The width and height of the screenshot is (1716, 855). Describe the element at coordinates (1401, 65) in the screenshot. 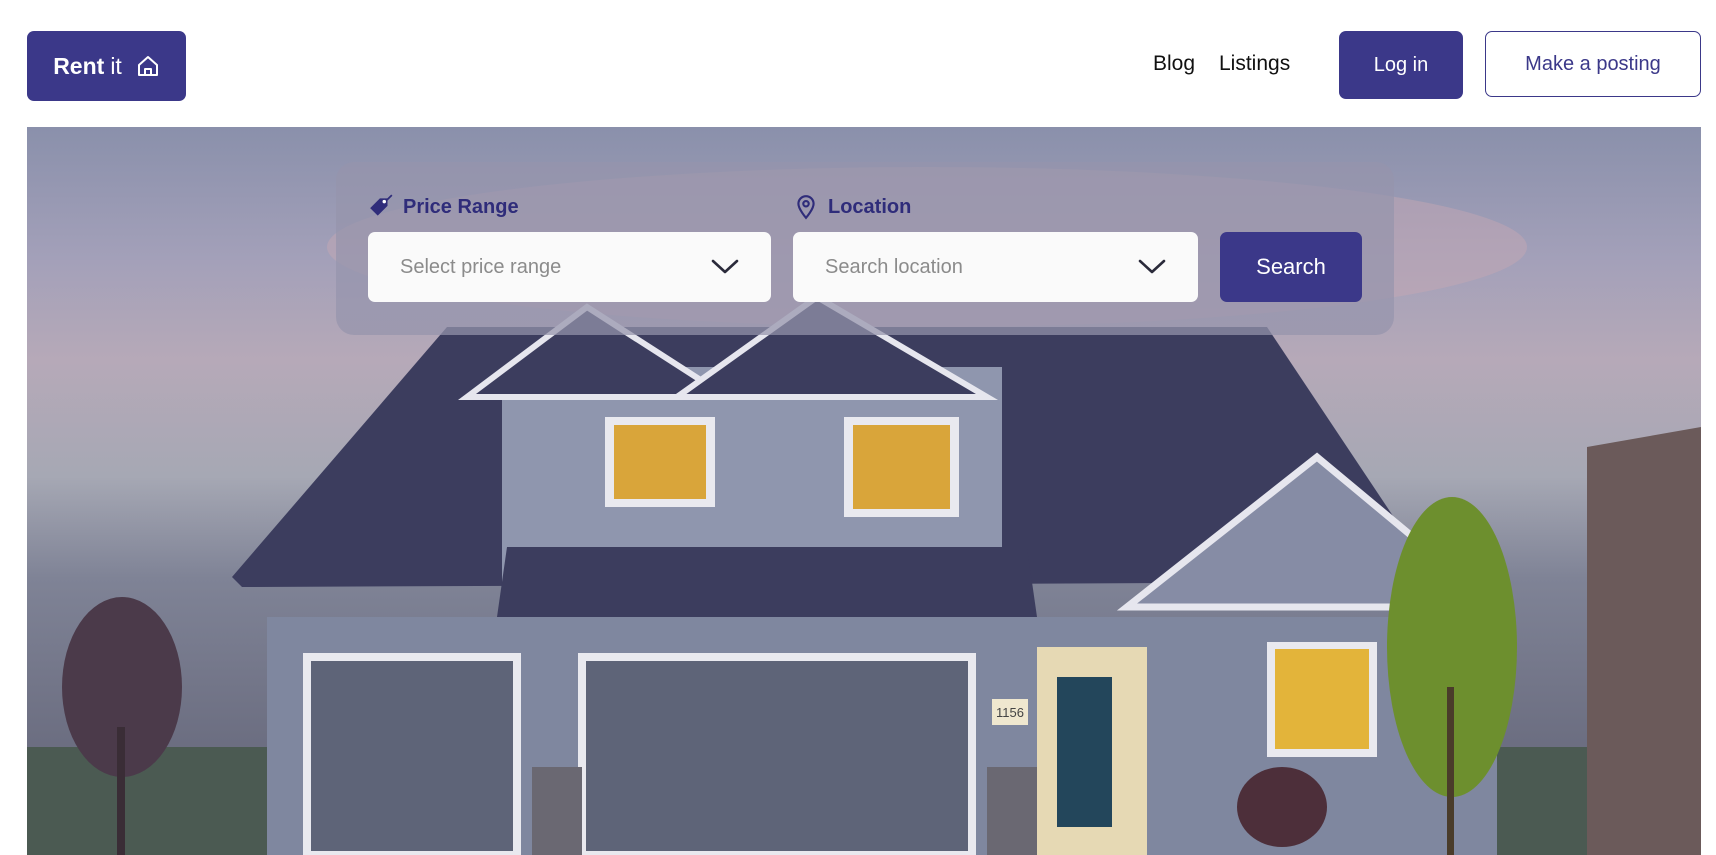

I see `login-button: Log in` at that location.